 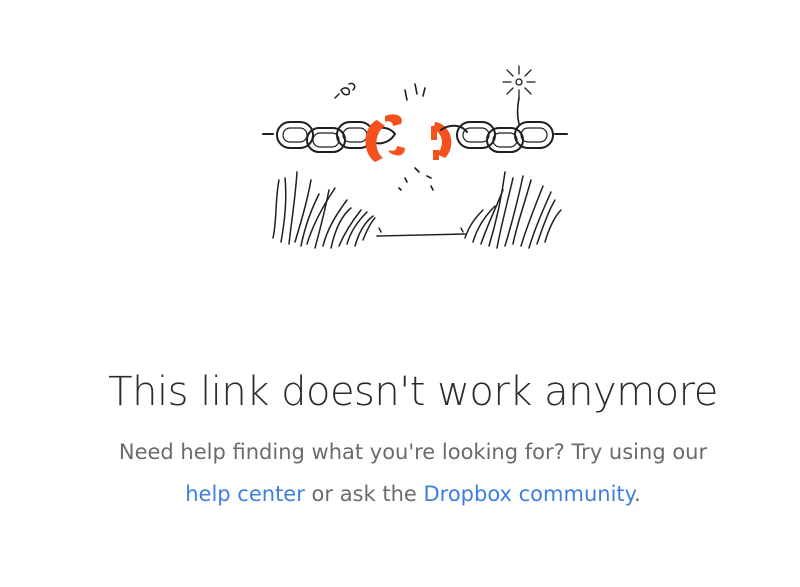 What do you see at coordinates (345, 90) in the screenshot?
I see `fly-icon` at bounding box center [345, 90].